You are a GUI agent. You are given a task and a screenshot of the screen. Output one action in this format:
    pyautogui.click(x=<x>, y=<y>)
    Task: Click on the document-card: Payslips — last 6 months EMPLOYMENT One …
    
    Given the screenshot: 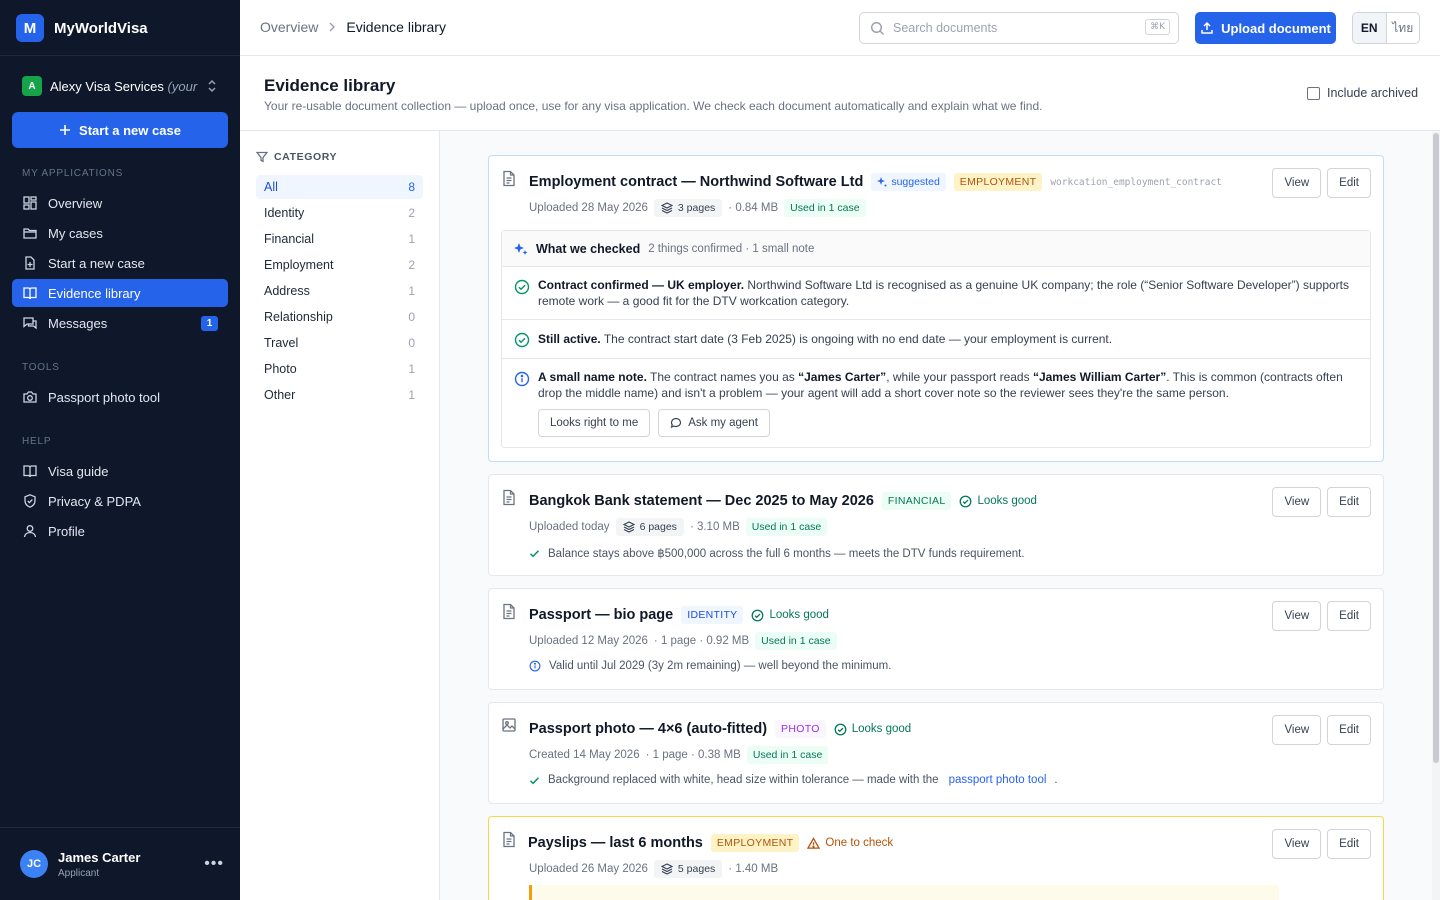 What is the action you would take?
    pyautogui.click(x=936, y=858)
    